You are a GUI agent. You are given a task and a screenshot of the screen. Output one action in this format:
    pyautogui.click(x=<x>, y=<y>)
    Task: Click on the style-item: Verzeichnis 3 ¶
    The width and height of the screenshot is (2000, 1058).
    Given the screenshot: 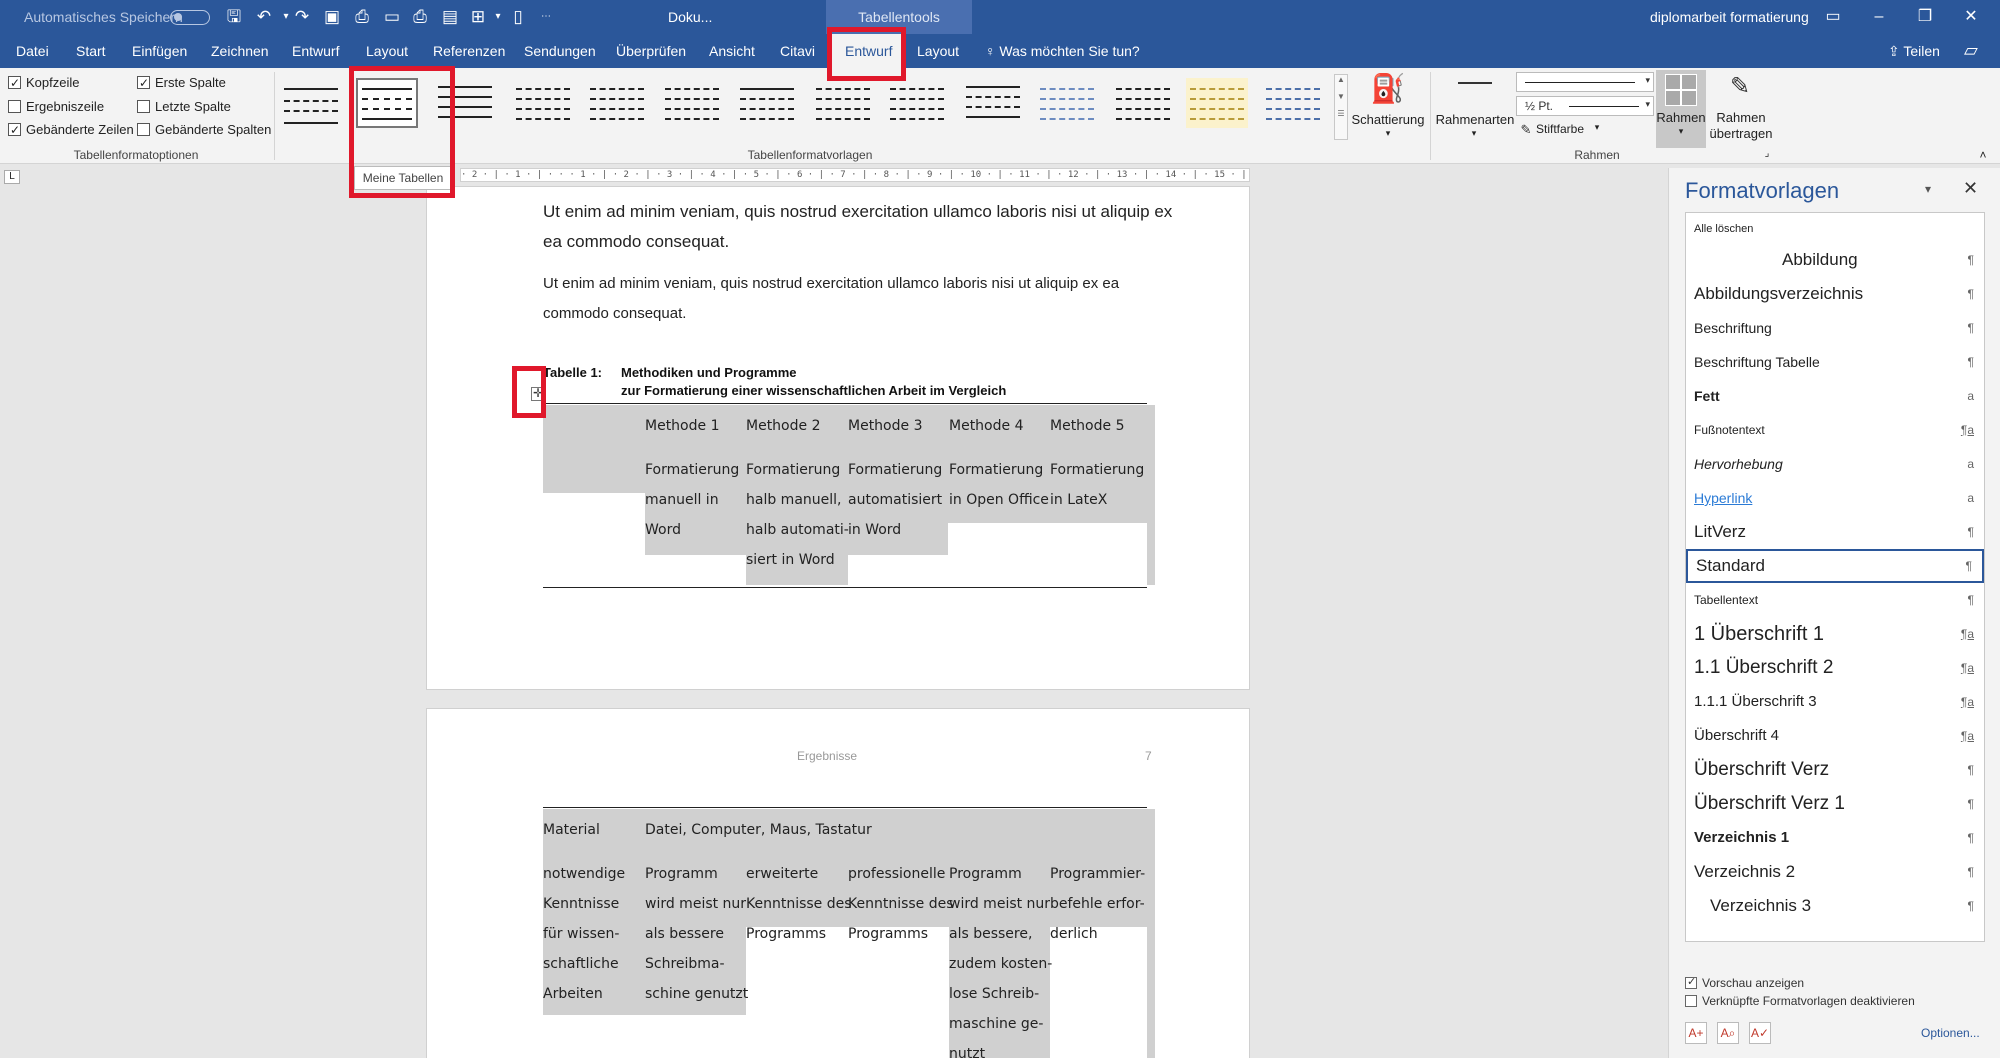 What is the action you would take?
    pyautogui.click(x=1835, y=906)
    